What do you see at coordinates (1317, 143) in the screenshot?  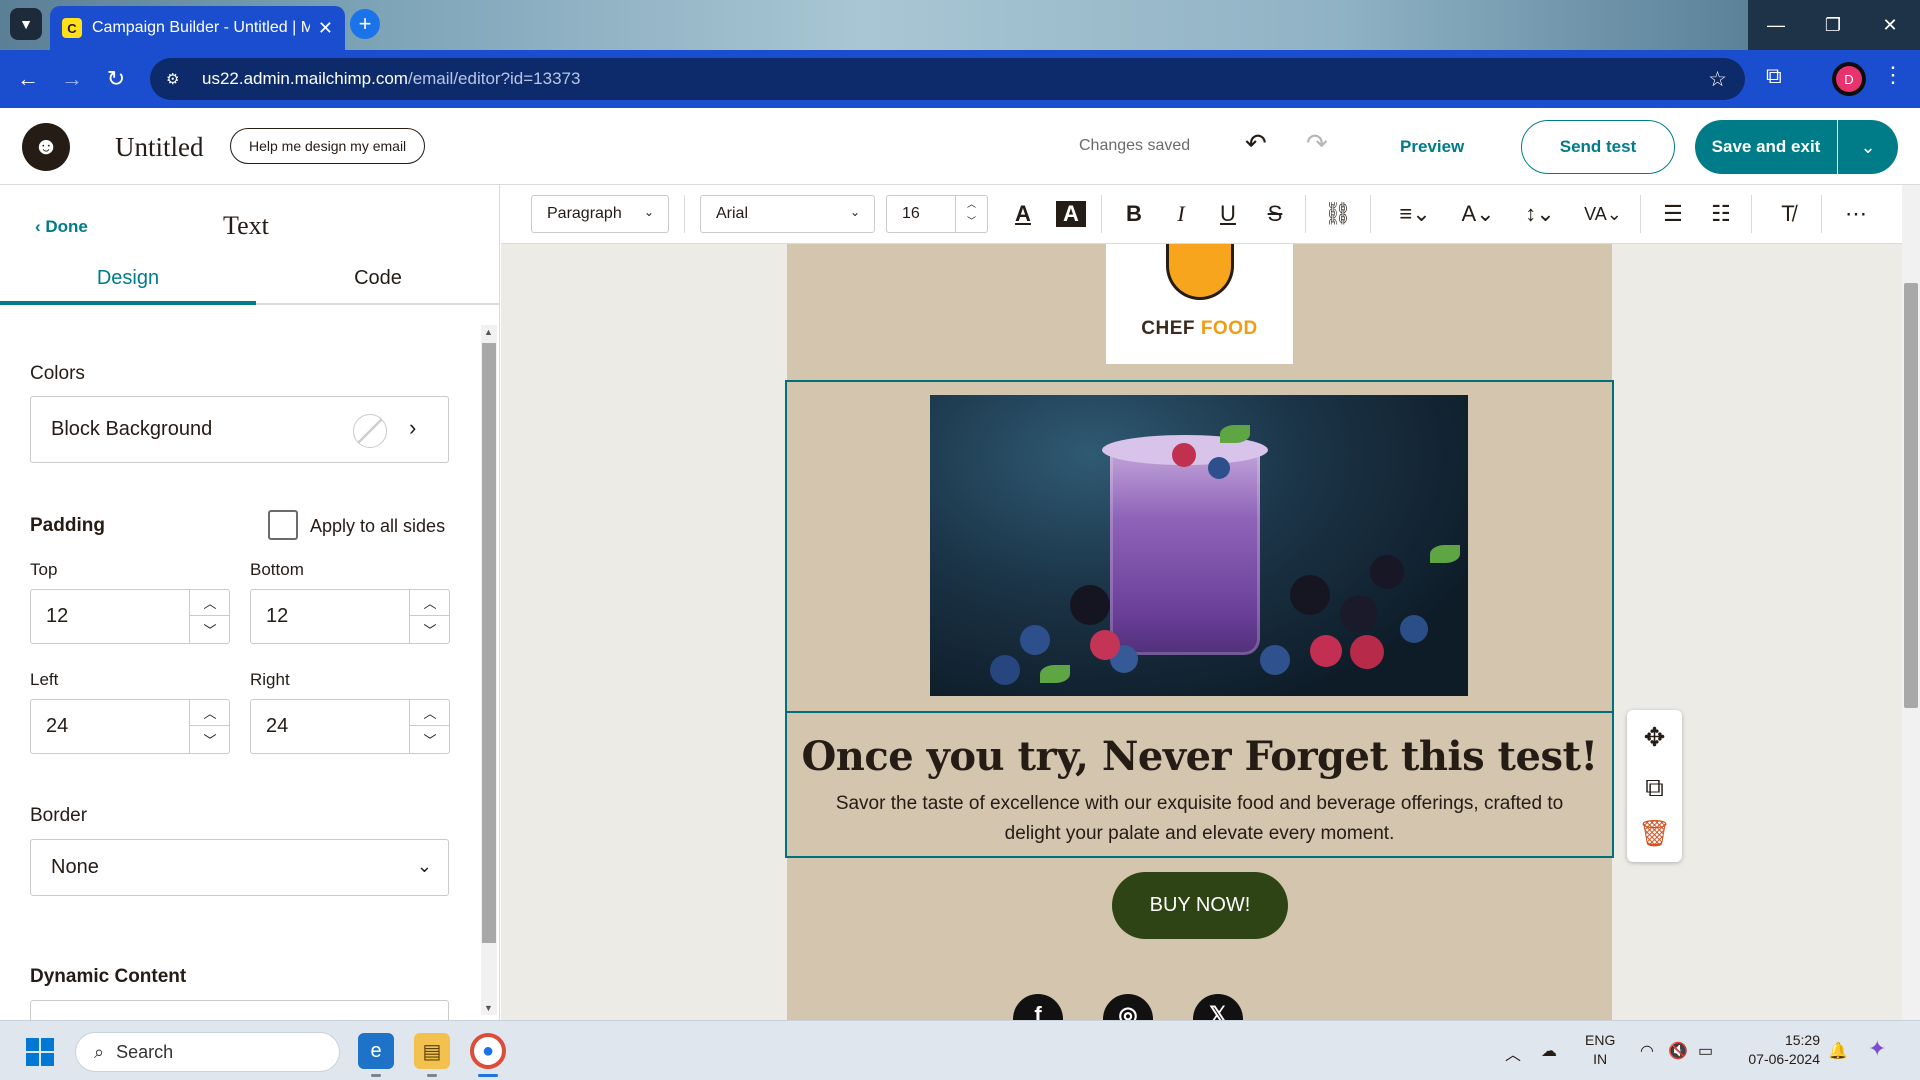 I see `redo-icon: ↷` at bounding box center [1317, 143].